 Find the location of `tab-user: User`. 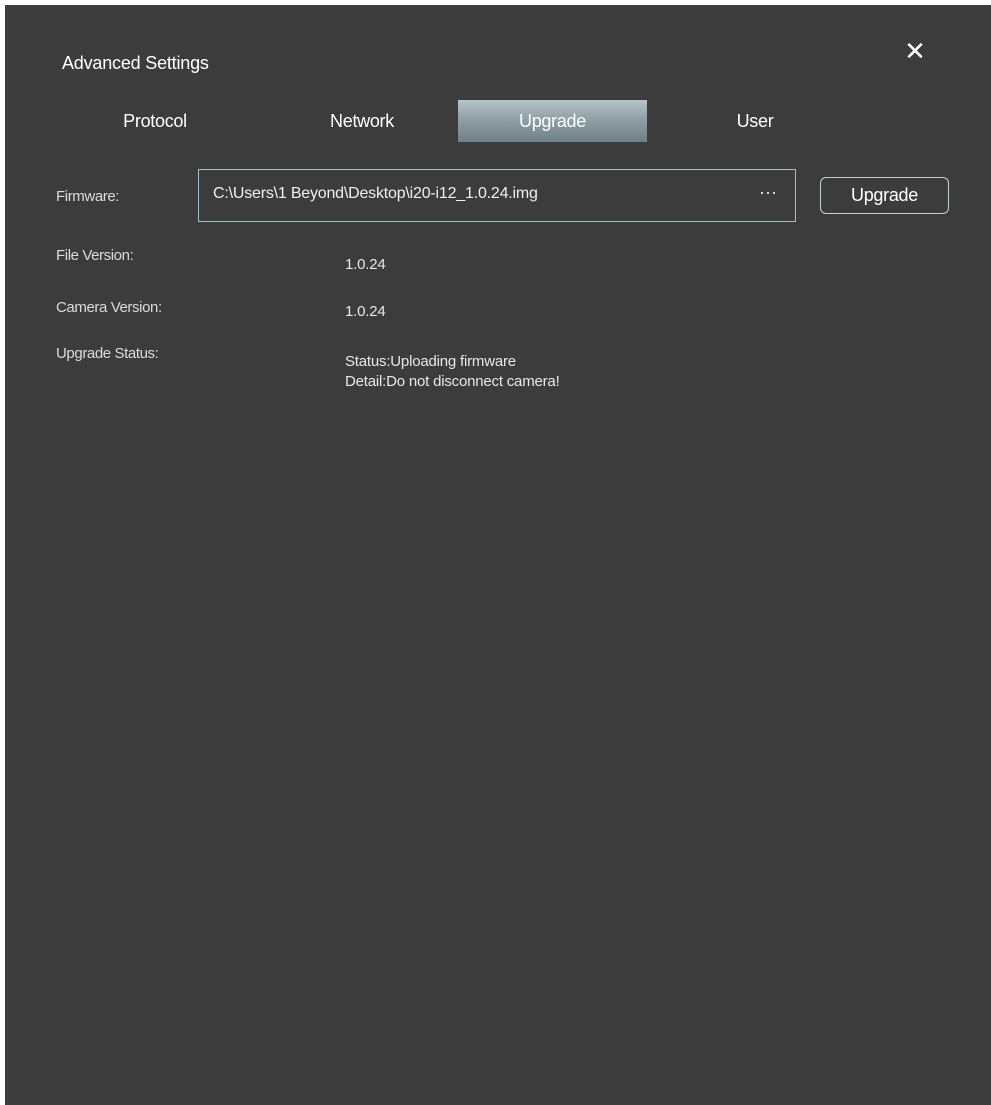

tab-user: User is located at coordinates (755, 121).